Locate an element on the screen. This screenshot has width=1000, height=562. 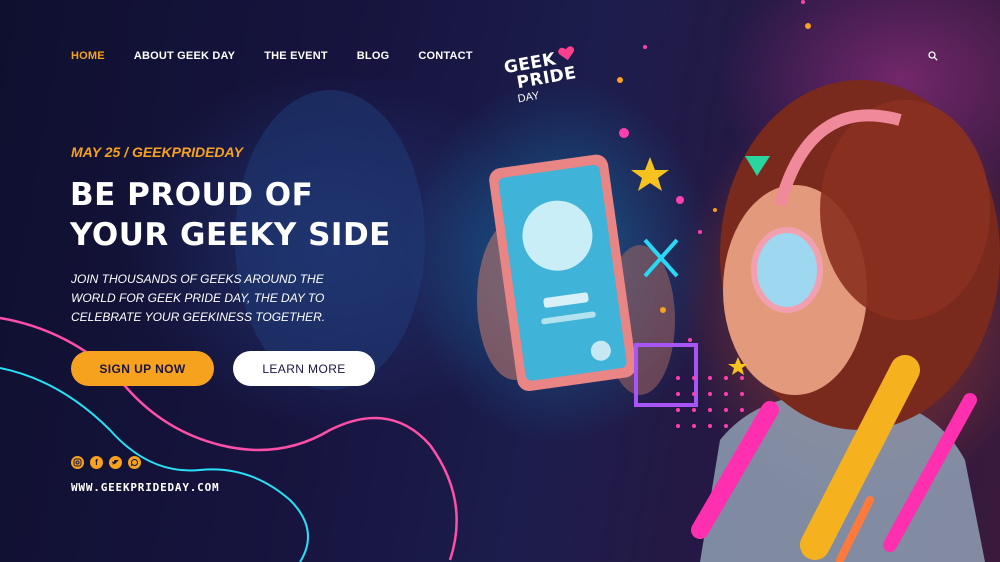
star-icon is located at coordinates (650, 174).